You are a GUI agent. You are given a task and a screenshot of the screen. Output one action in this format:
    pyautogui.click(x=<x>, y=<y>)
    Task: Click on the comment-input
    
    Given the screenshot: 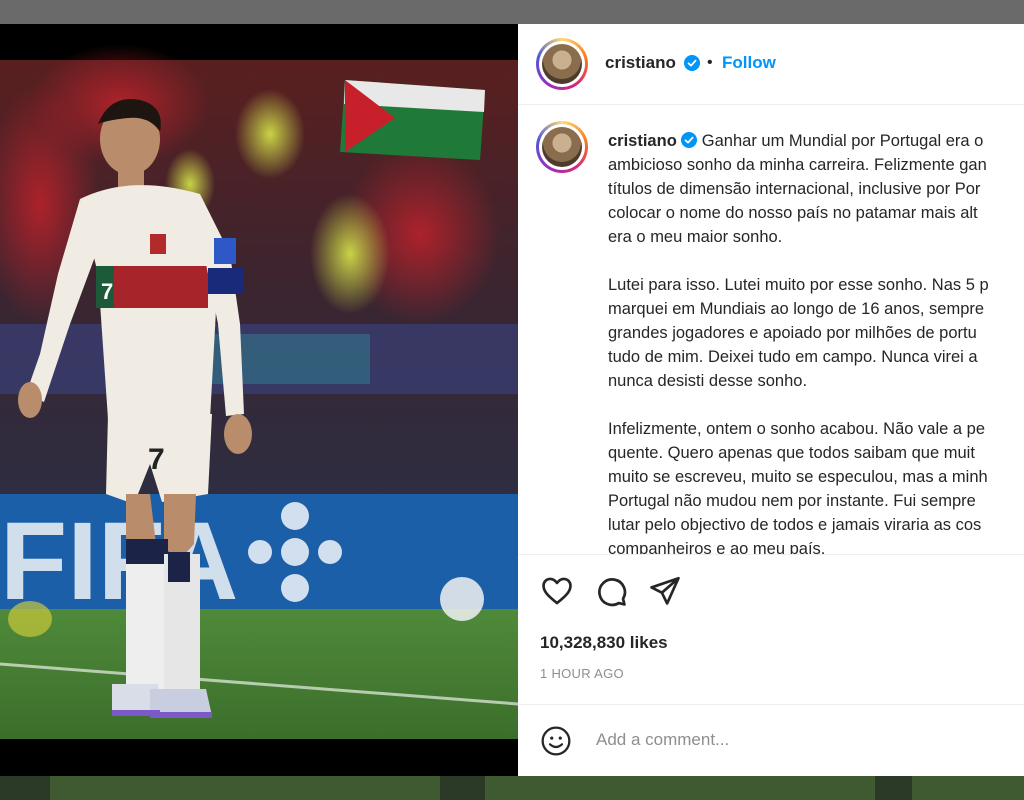 What is the action you would take?
    pyautogui.click(x=796, y=740)
    